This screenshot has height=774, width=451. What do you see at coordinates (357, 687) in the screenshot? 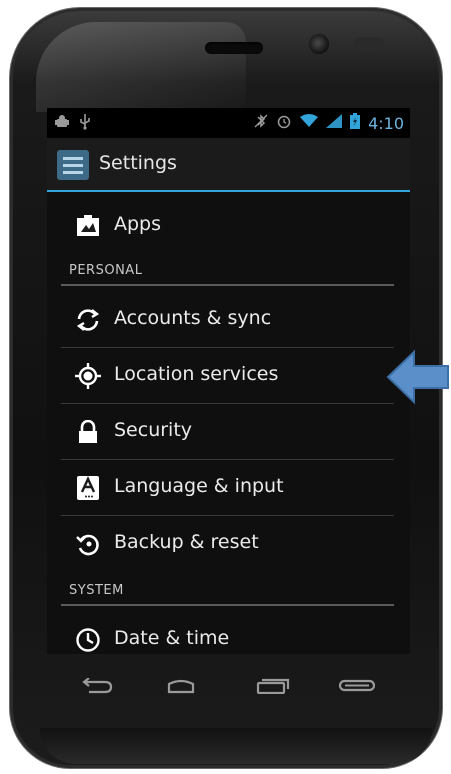
I see `menu-button` at bounding box center [357, 687].